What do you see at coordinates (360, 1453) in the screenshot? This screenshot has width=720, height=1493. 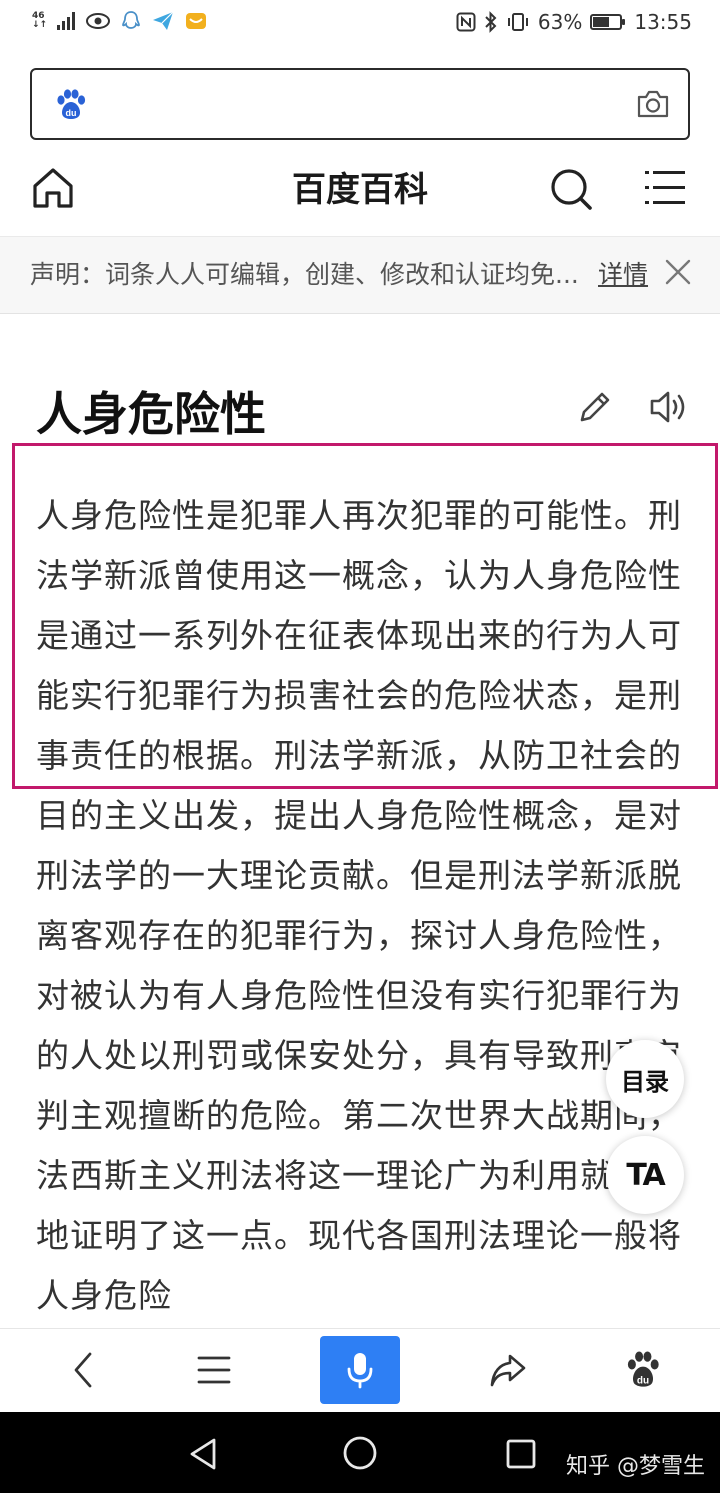 I see `nav-home-icon` at bounding box center [360, 1453].